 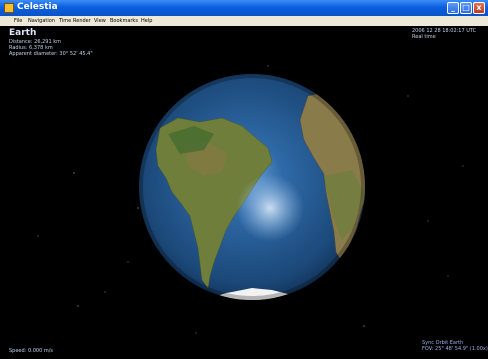 What do you see at coordinates (424, 37) in the screenshot?
I see `time-mode-readout: Real time` at bounding box center [424, 37].